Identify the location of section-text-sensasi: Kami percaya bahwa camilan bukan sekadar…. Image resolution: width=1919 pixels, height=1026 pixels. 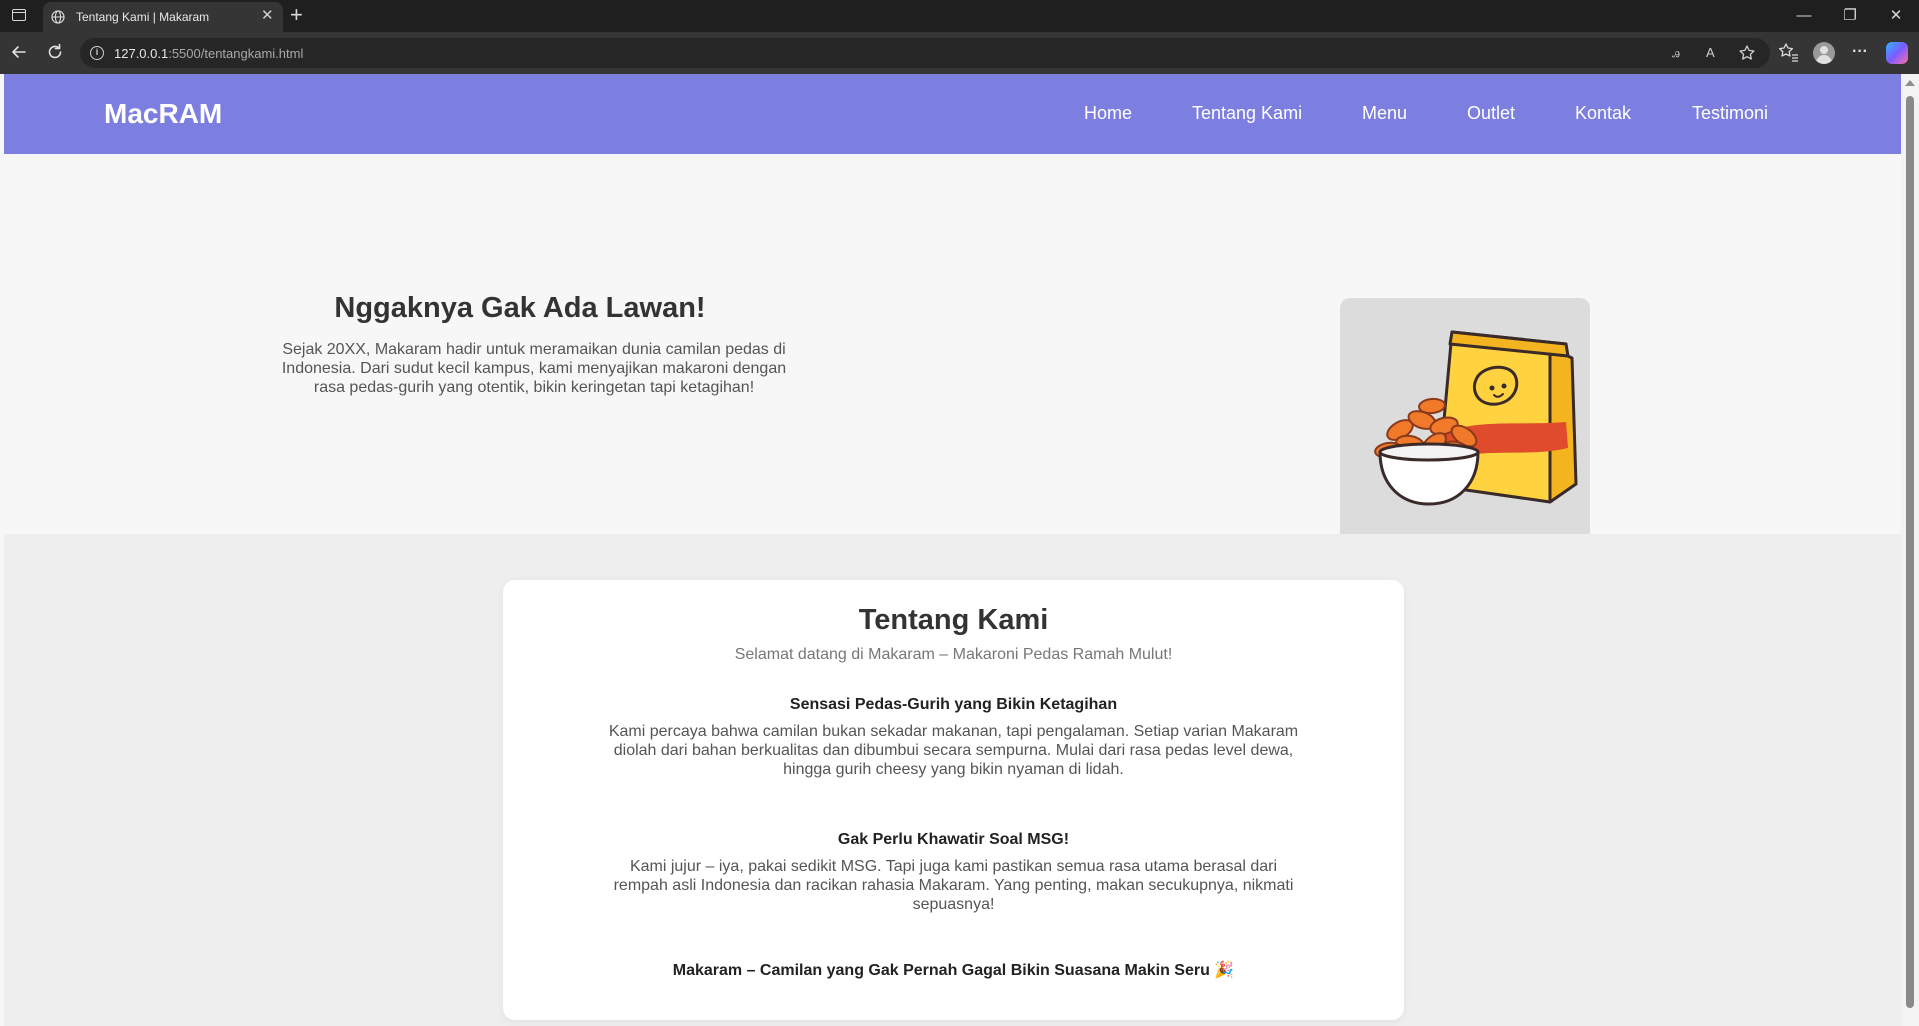
(953, 750).